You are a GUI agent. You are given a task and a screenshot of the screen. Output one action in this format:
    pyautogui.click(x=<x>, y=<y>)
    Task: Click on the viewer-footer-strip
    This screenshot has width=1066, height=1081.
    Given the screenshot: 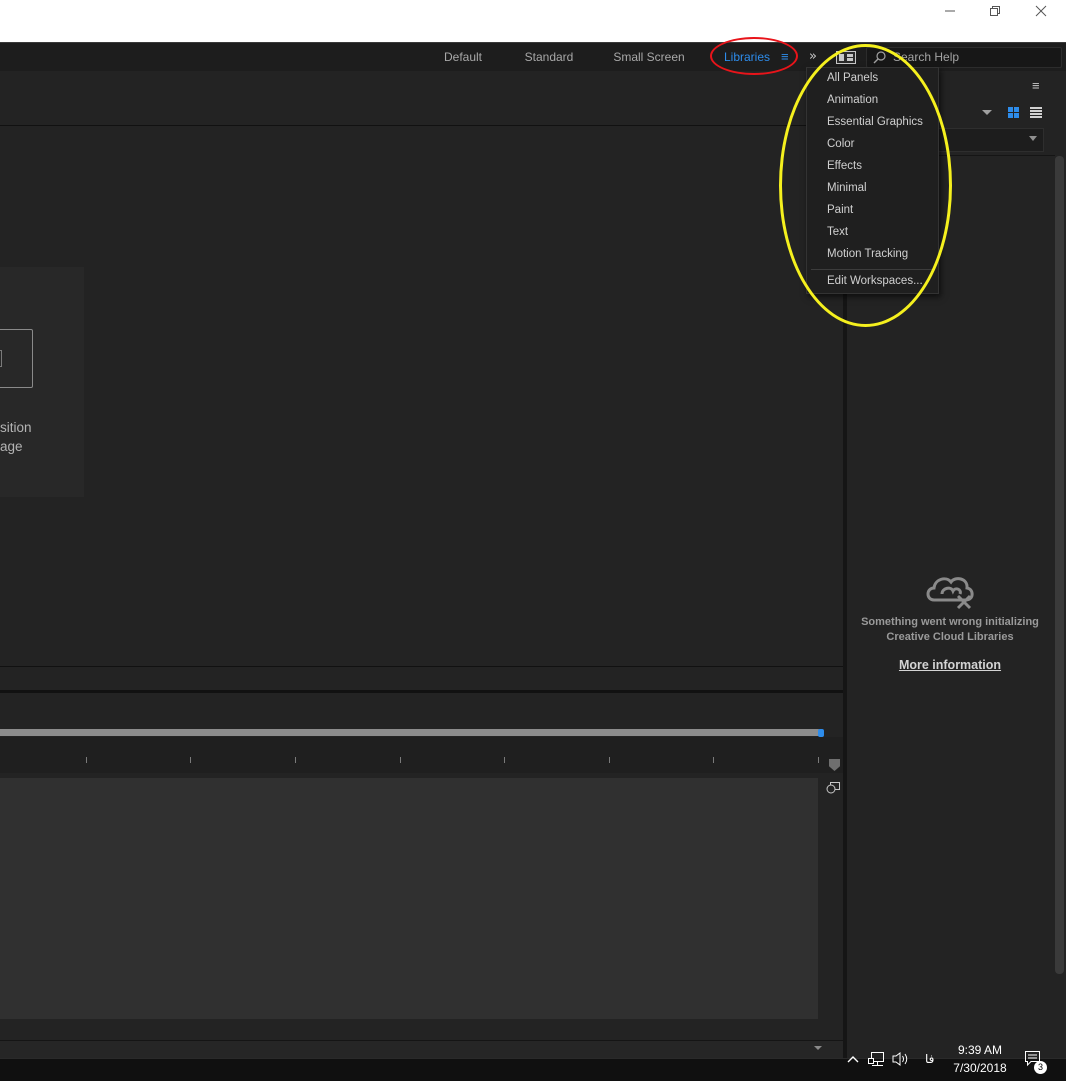 What is the action you would take?
    pyautogui.click(x=421, y=679)
    